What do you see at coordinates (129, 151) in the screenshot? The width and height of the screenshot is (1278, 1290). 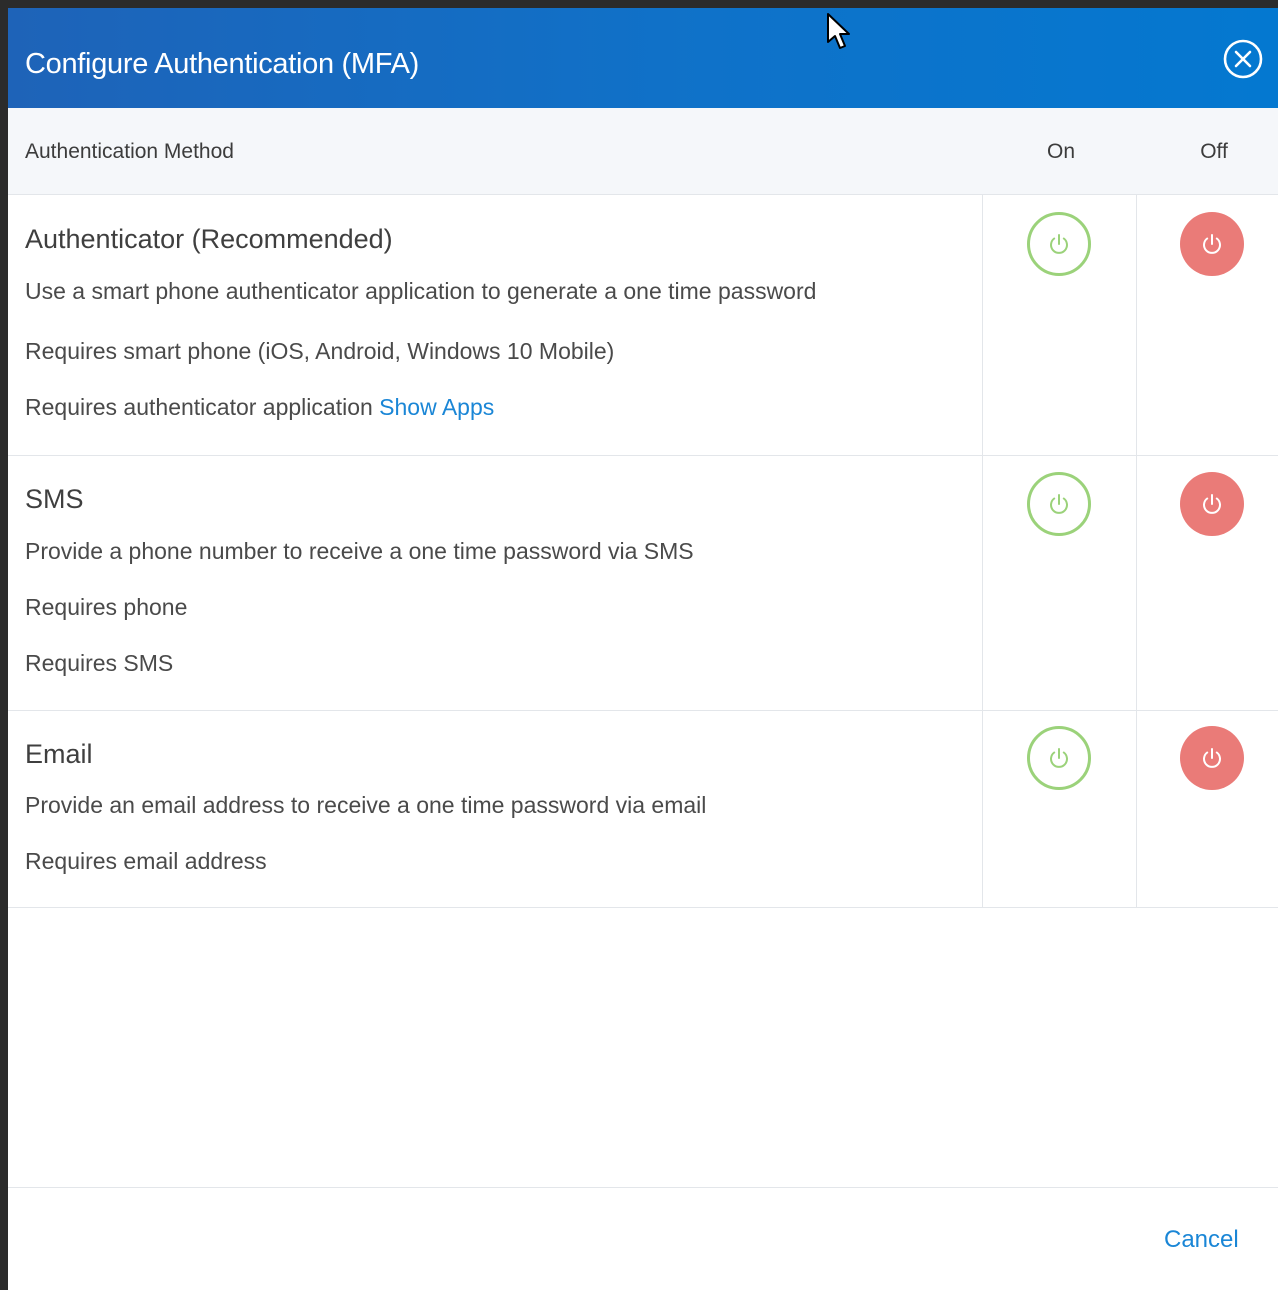 I see `column-header-method: Authentication Method` at bounding box center [129, 151].